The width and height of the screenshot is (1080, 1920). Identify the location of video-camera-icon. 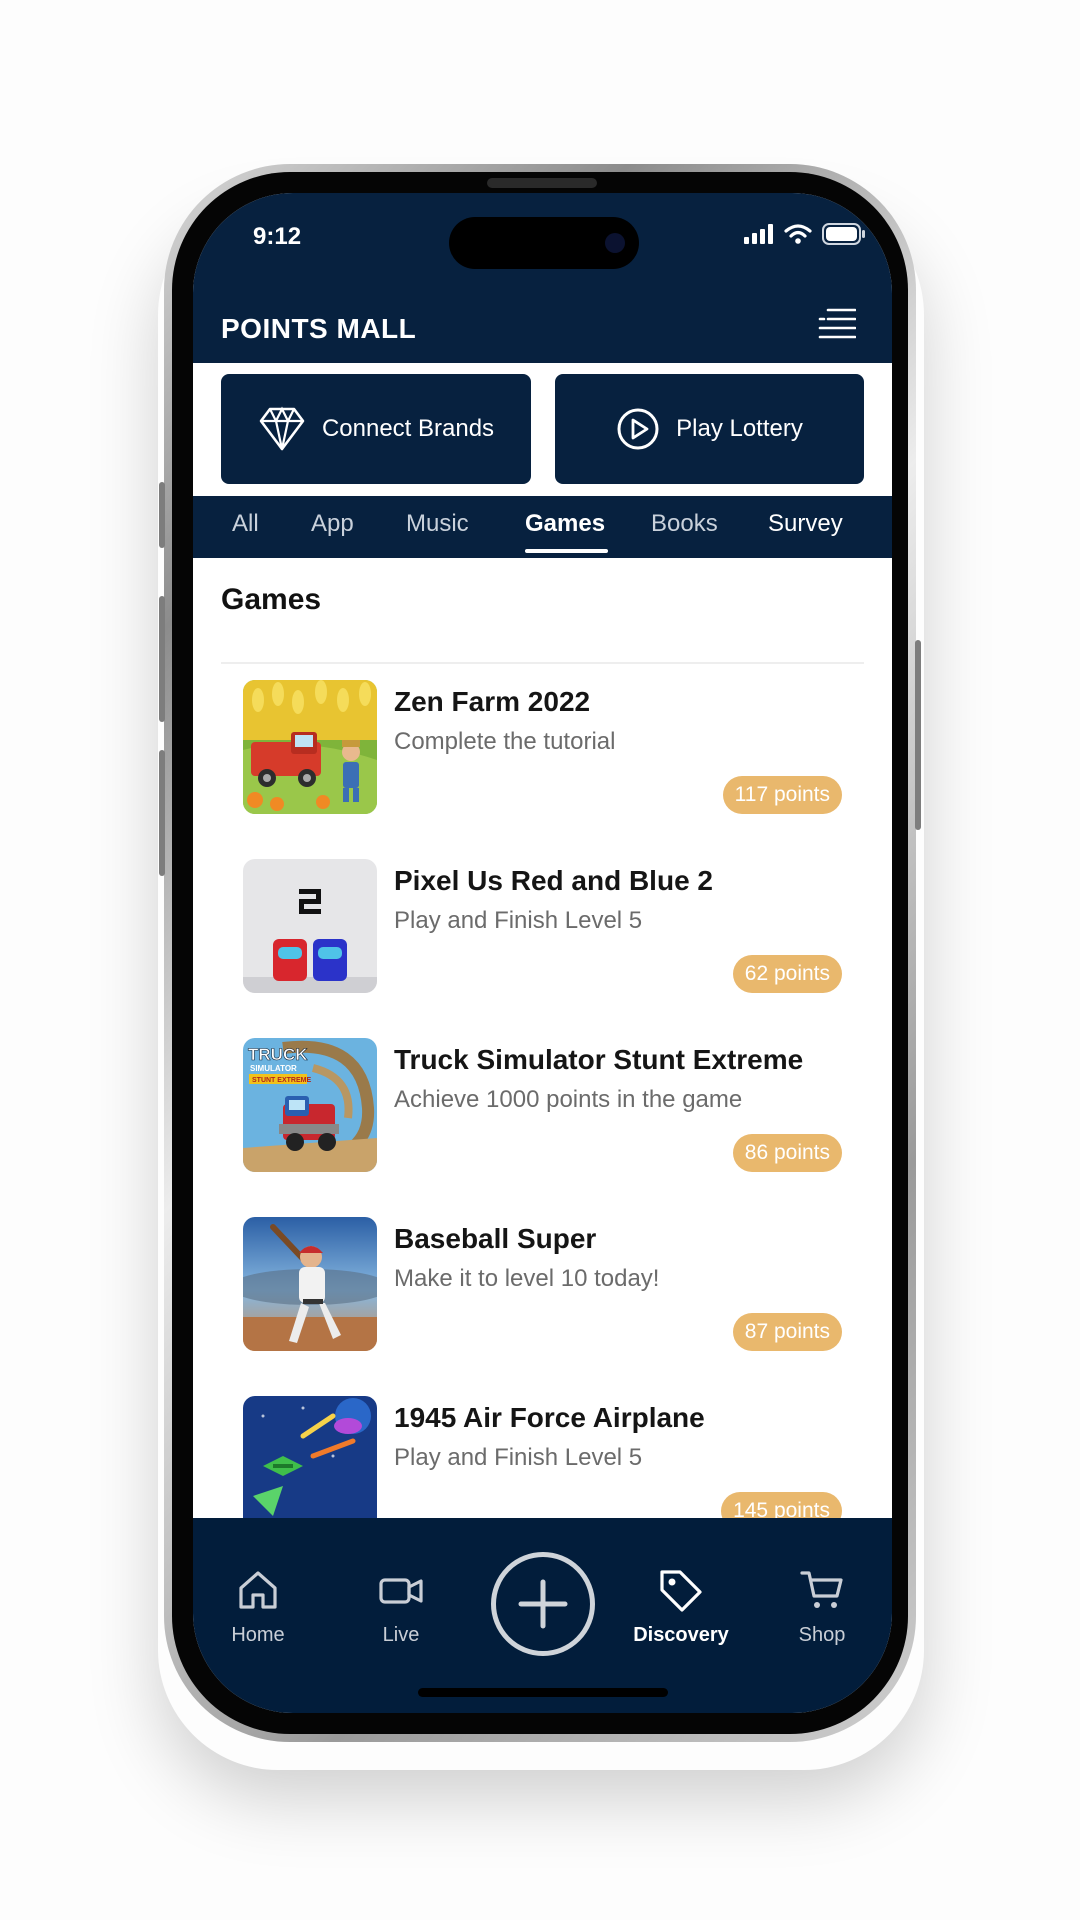
(401, 1591).